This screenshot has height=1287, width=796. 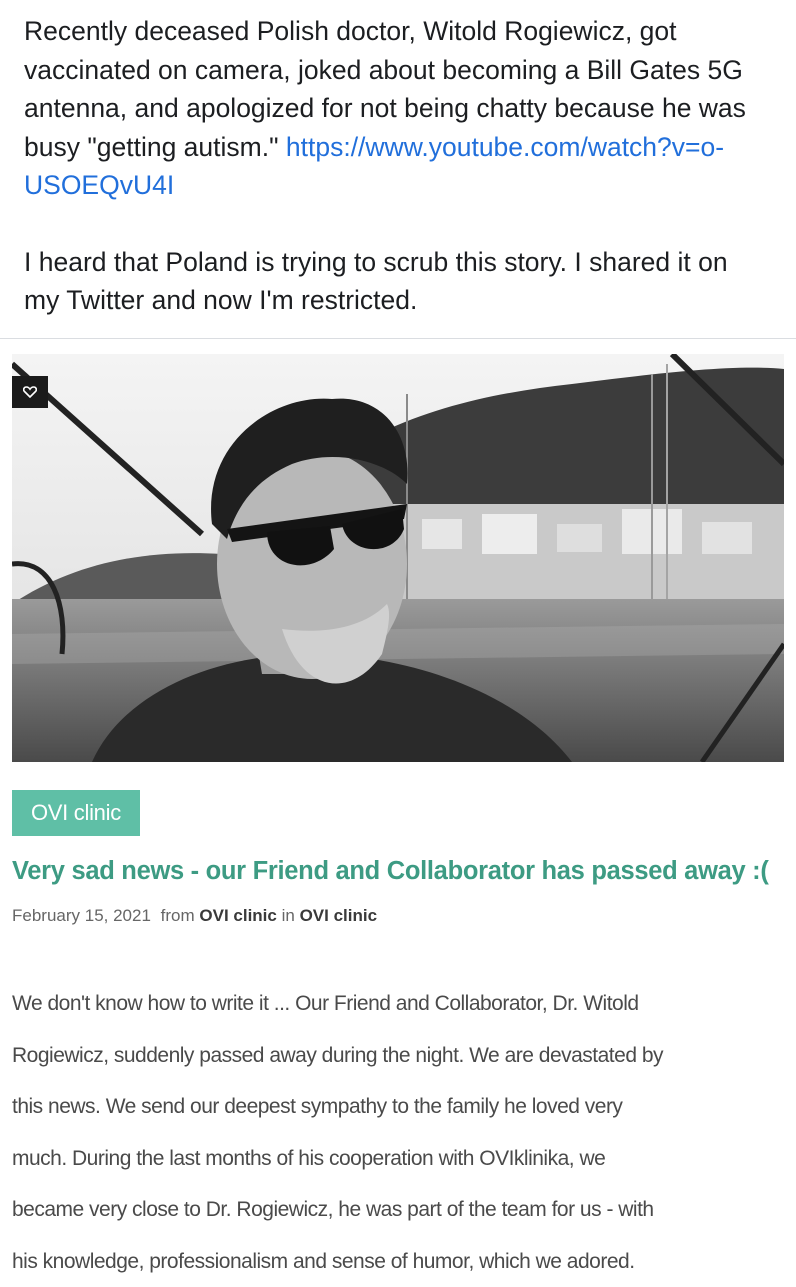 I want to click on divider, so click(x=398, y=338).